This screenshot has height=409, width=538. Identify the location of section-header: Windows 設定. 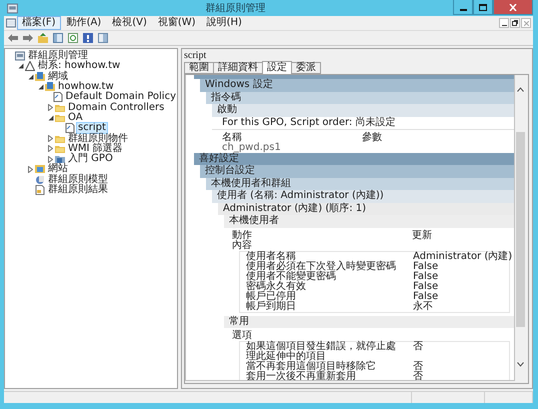
(357, 85).